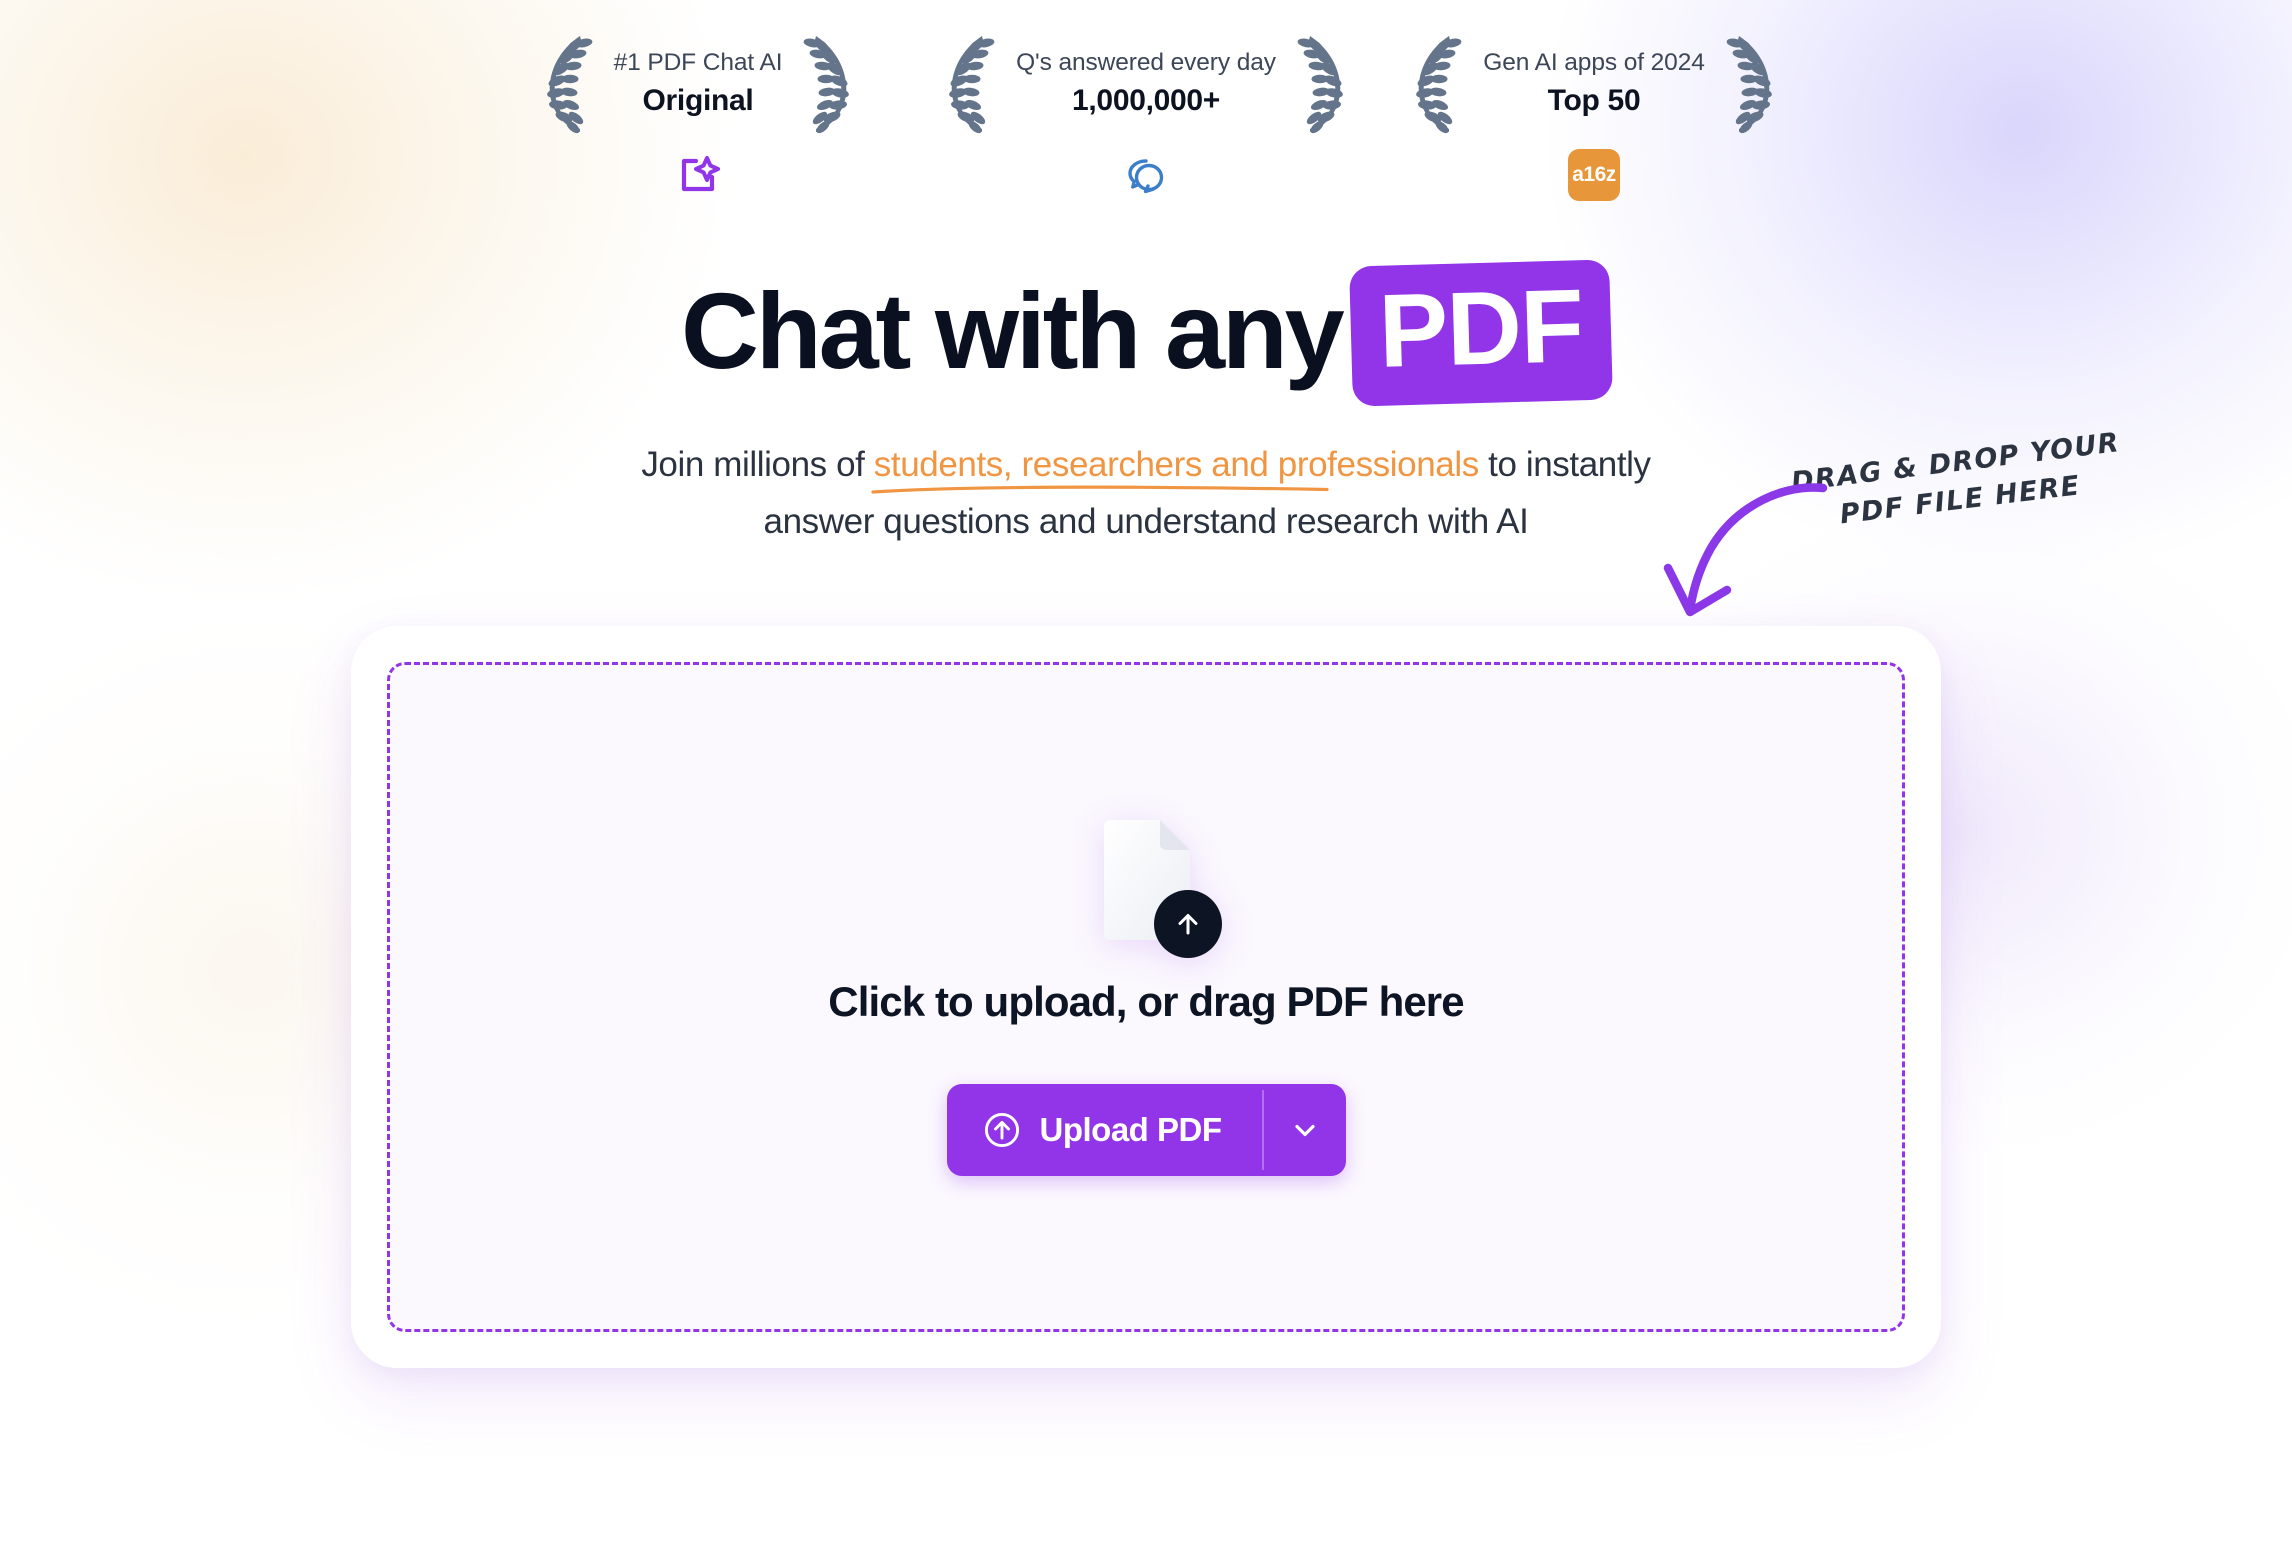 The image size is (2292, 1544). I want to click on subtitle-highlight-link: students, researchers and professionals, so click(1175, 469).